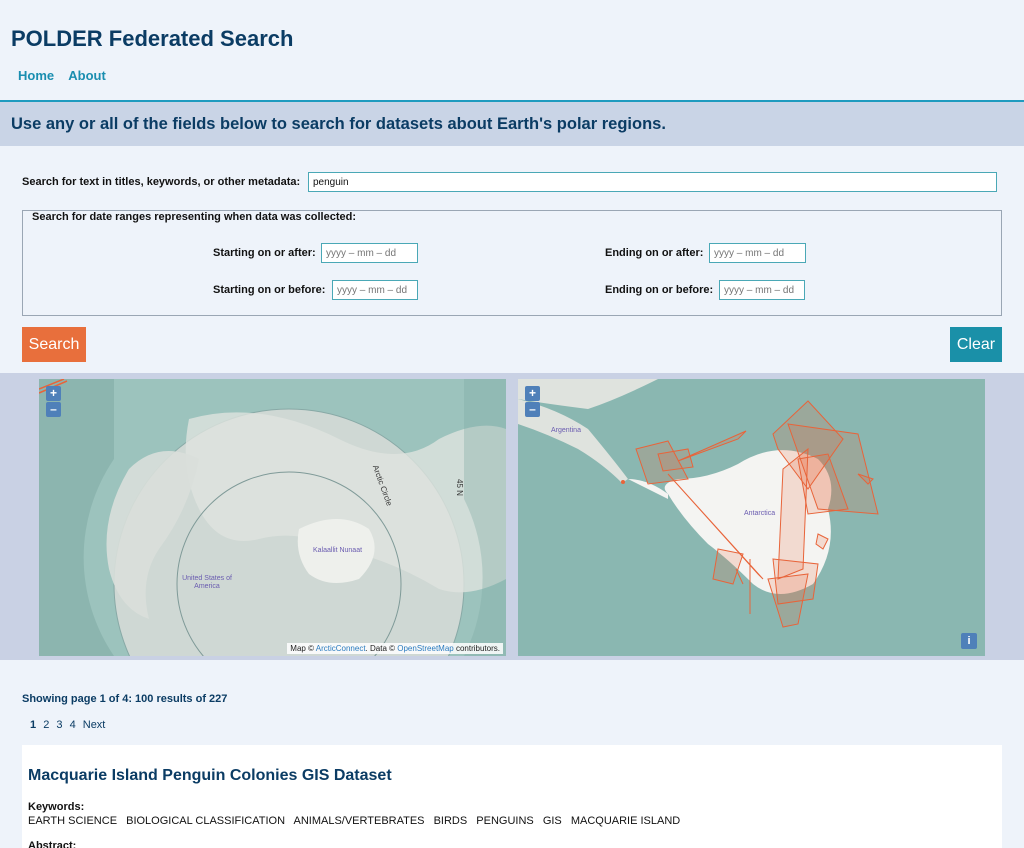 The height and width of the screenshot is (848, 1024). I want to click on arctic-map-canvas, so click(272, 517).